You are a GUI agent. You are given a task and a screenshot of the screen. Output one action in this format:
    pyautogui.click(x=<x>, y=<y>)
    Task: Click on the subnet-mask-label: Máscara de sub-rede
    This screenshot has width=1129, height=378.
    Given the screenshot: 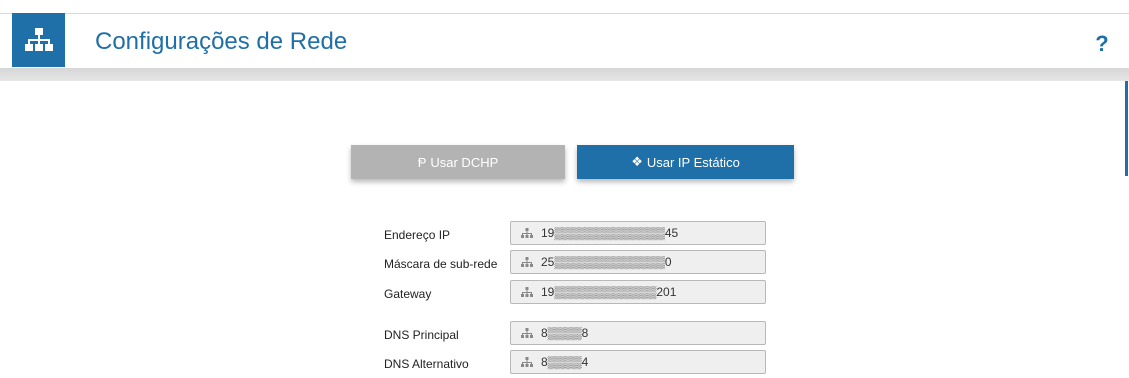 What is the action you would take?
    pyautogui.click(x=441, y=264)
    